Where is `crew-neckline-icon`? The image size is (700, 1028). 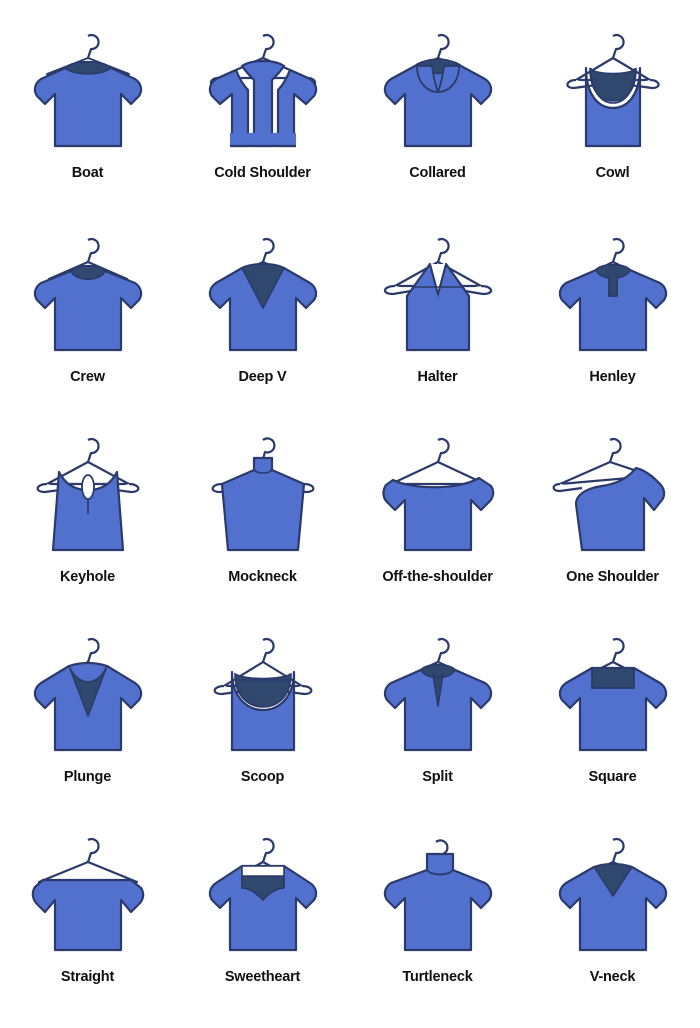
crew-neckline-icon is located at coordinates (87, 294).